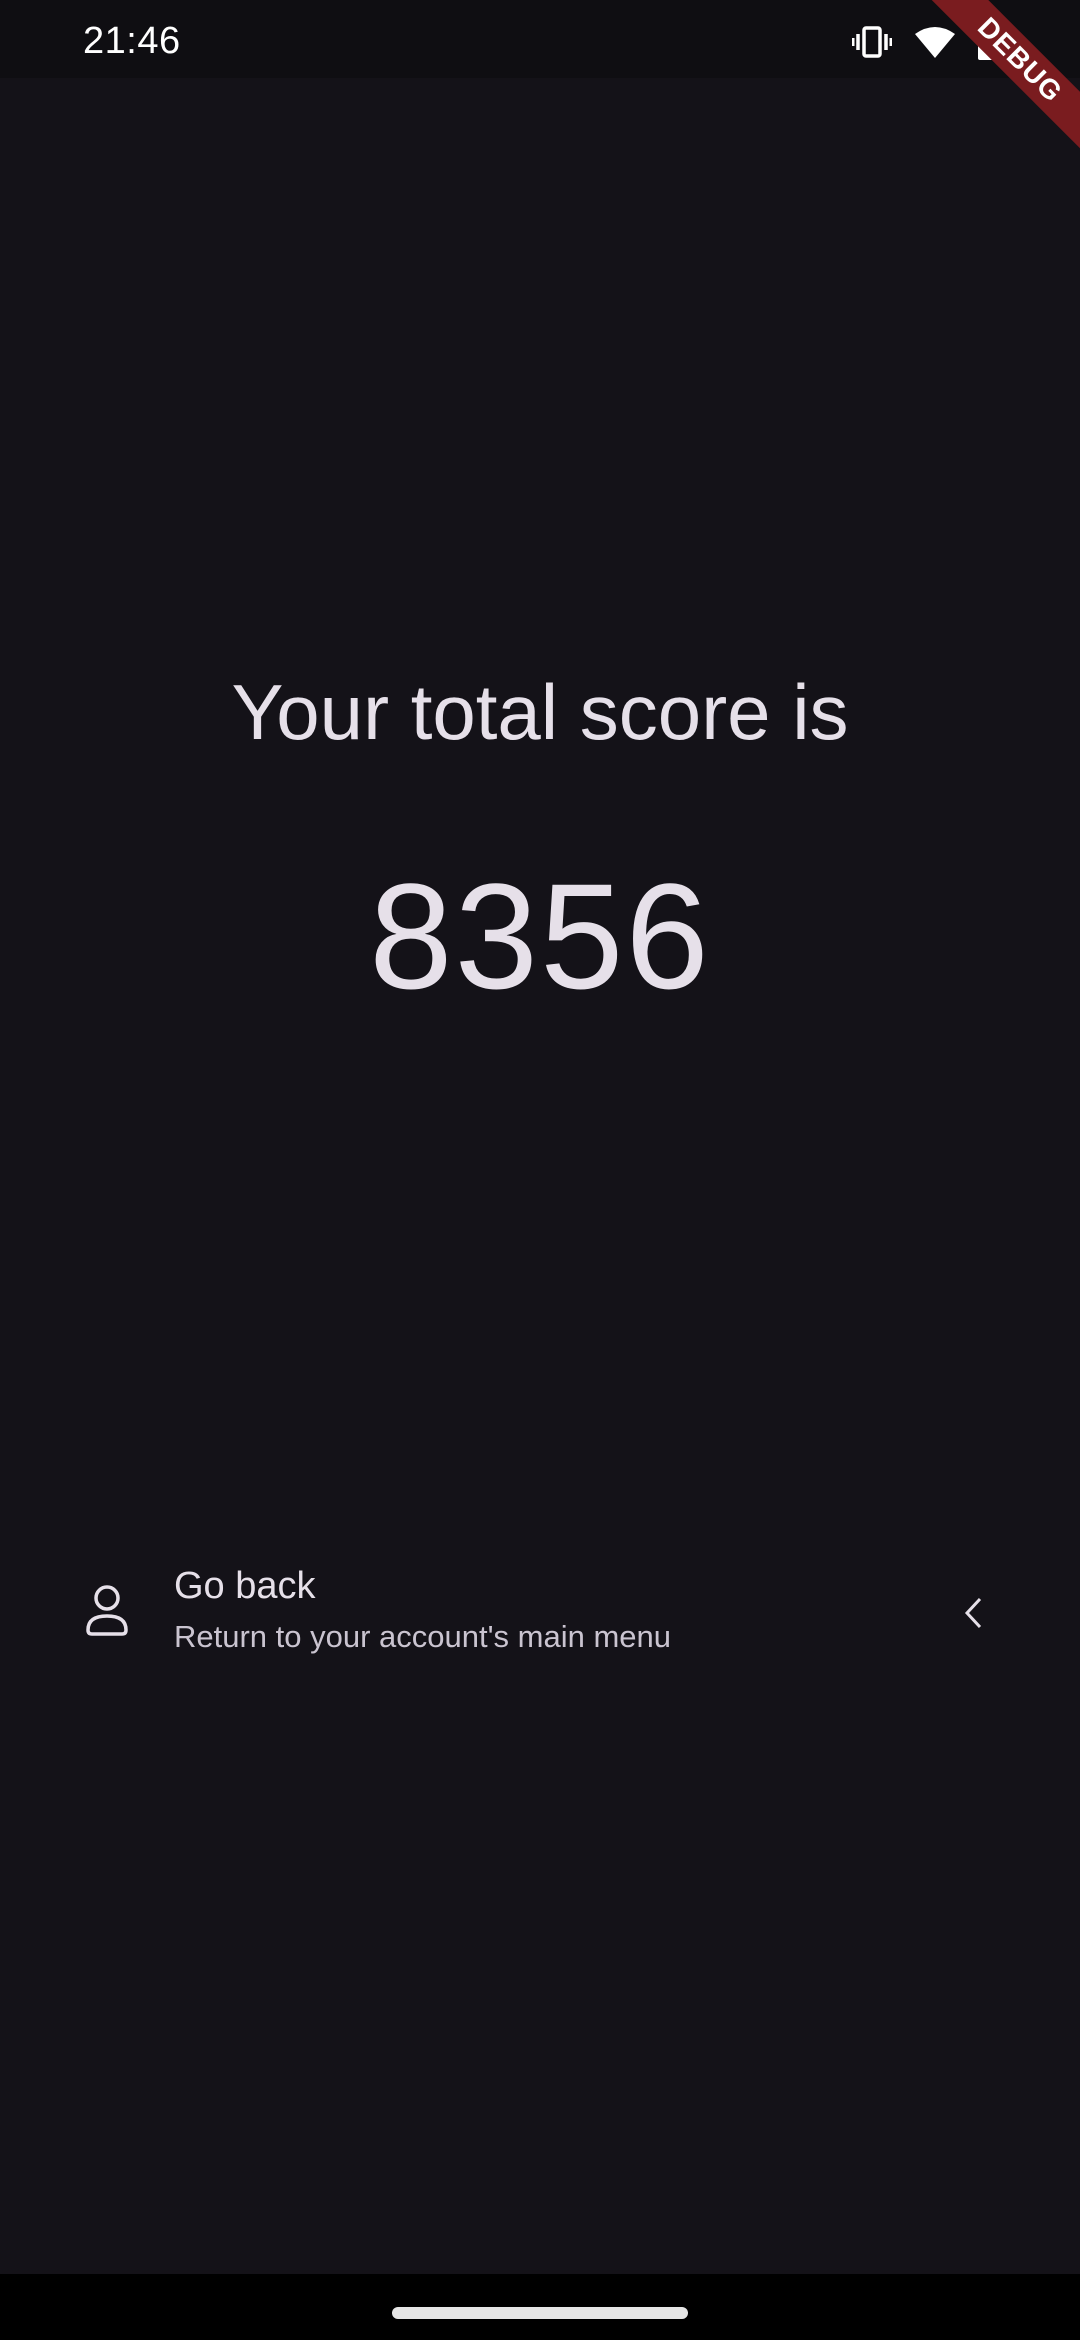 The width and height of the screenshot is (1080, 2340). I want to click on status-time: 21:46, so click(132, 41).